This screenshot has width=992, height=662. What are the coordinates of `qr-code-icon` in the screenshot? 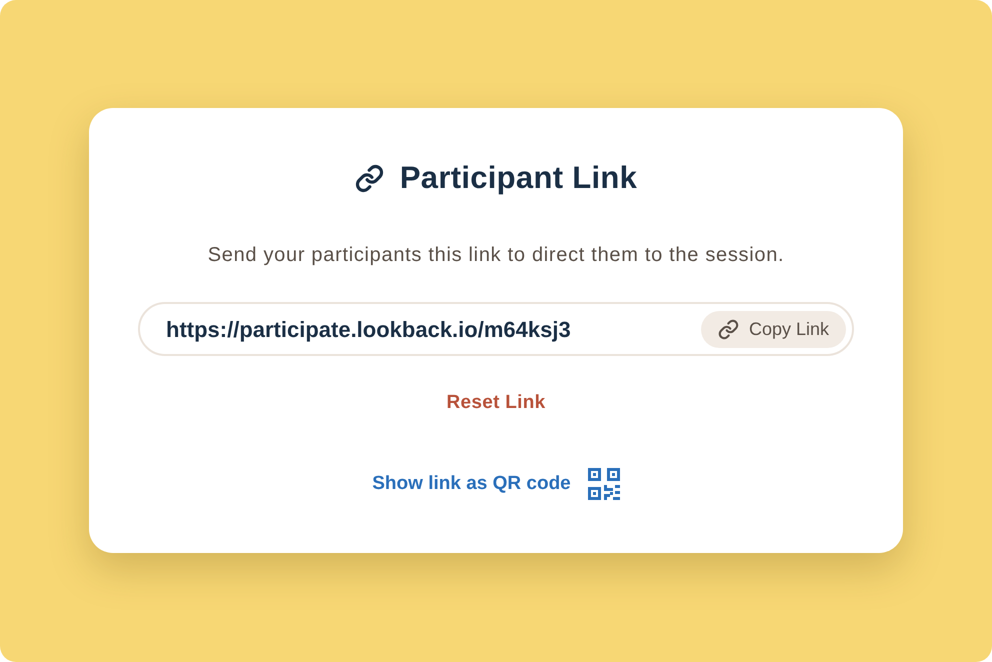 It's located at (604, 484).